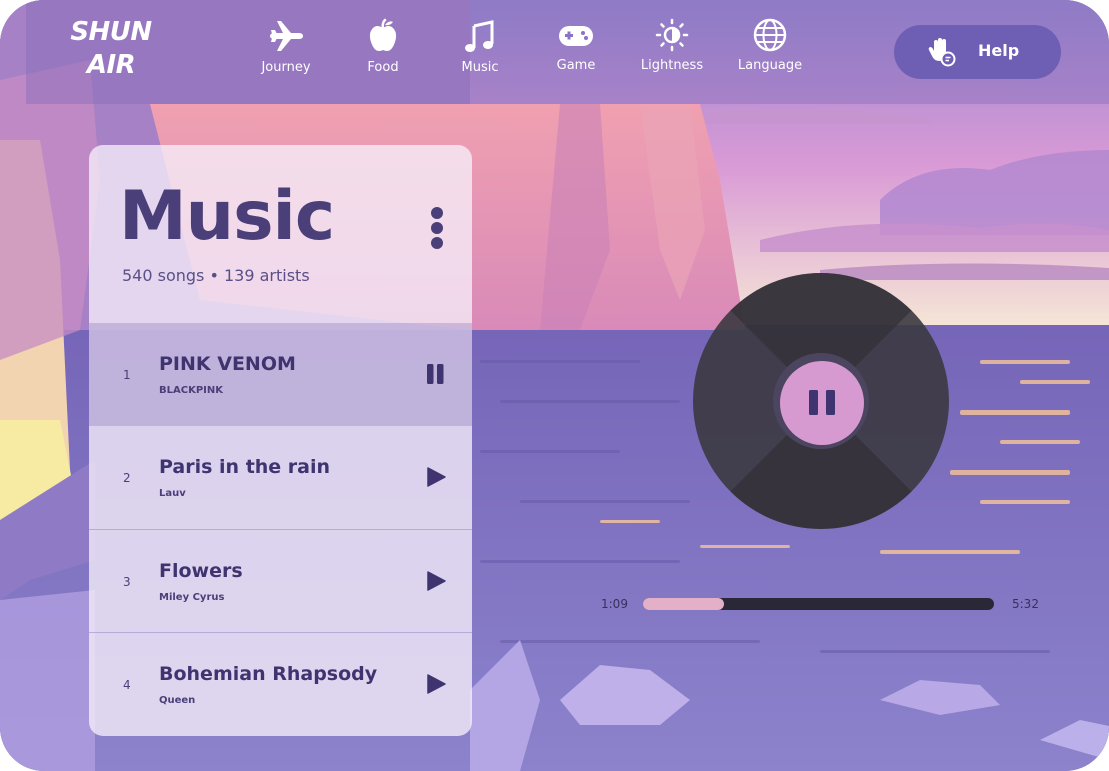  Describe the element at coordinates (770, 35) in the screenshot. I see `globe-icon` at that location.